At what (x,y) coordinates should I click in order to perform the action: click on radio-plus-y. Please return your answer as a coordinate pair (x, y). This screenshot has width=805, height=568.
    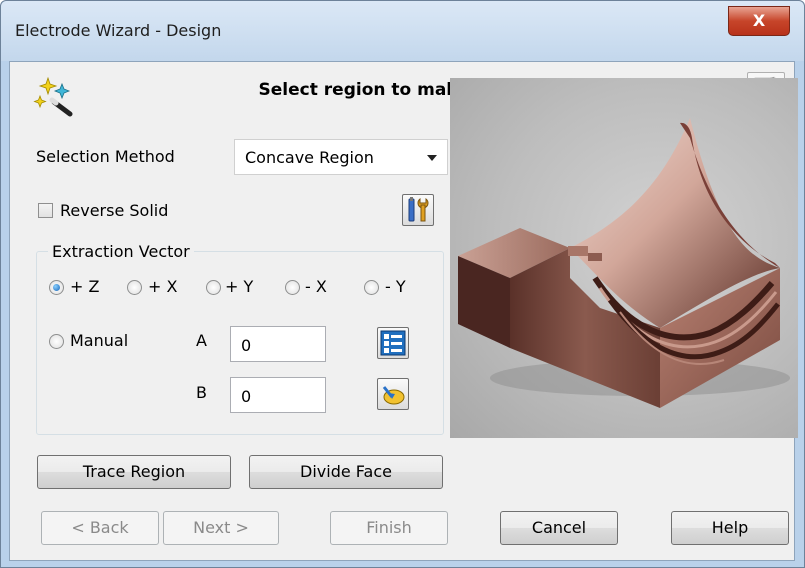
    Looking at the image, I should click on (213, 287).